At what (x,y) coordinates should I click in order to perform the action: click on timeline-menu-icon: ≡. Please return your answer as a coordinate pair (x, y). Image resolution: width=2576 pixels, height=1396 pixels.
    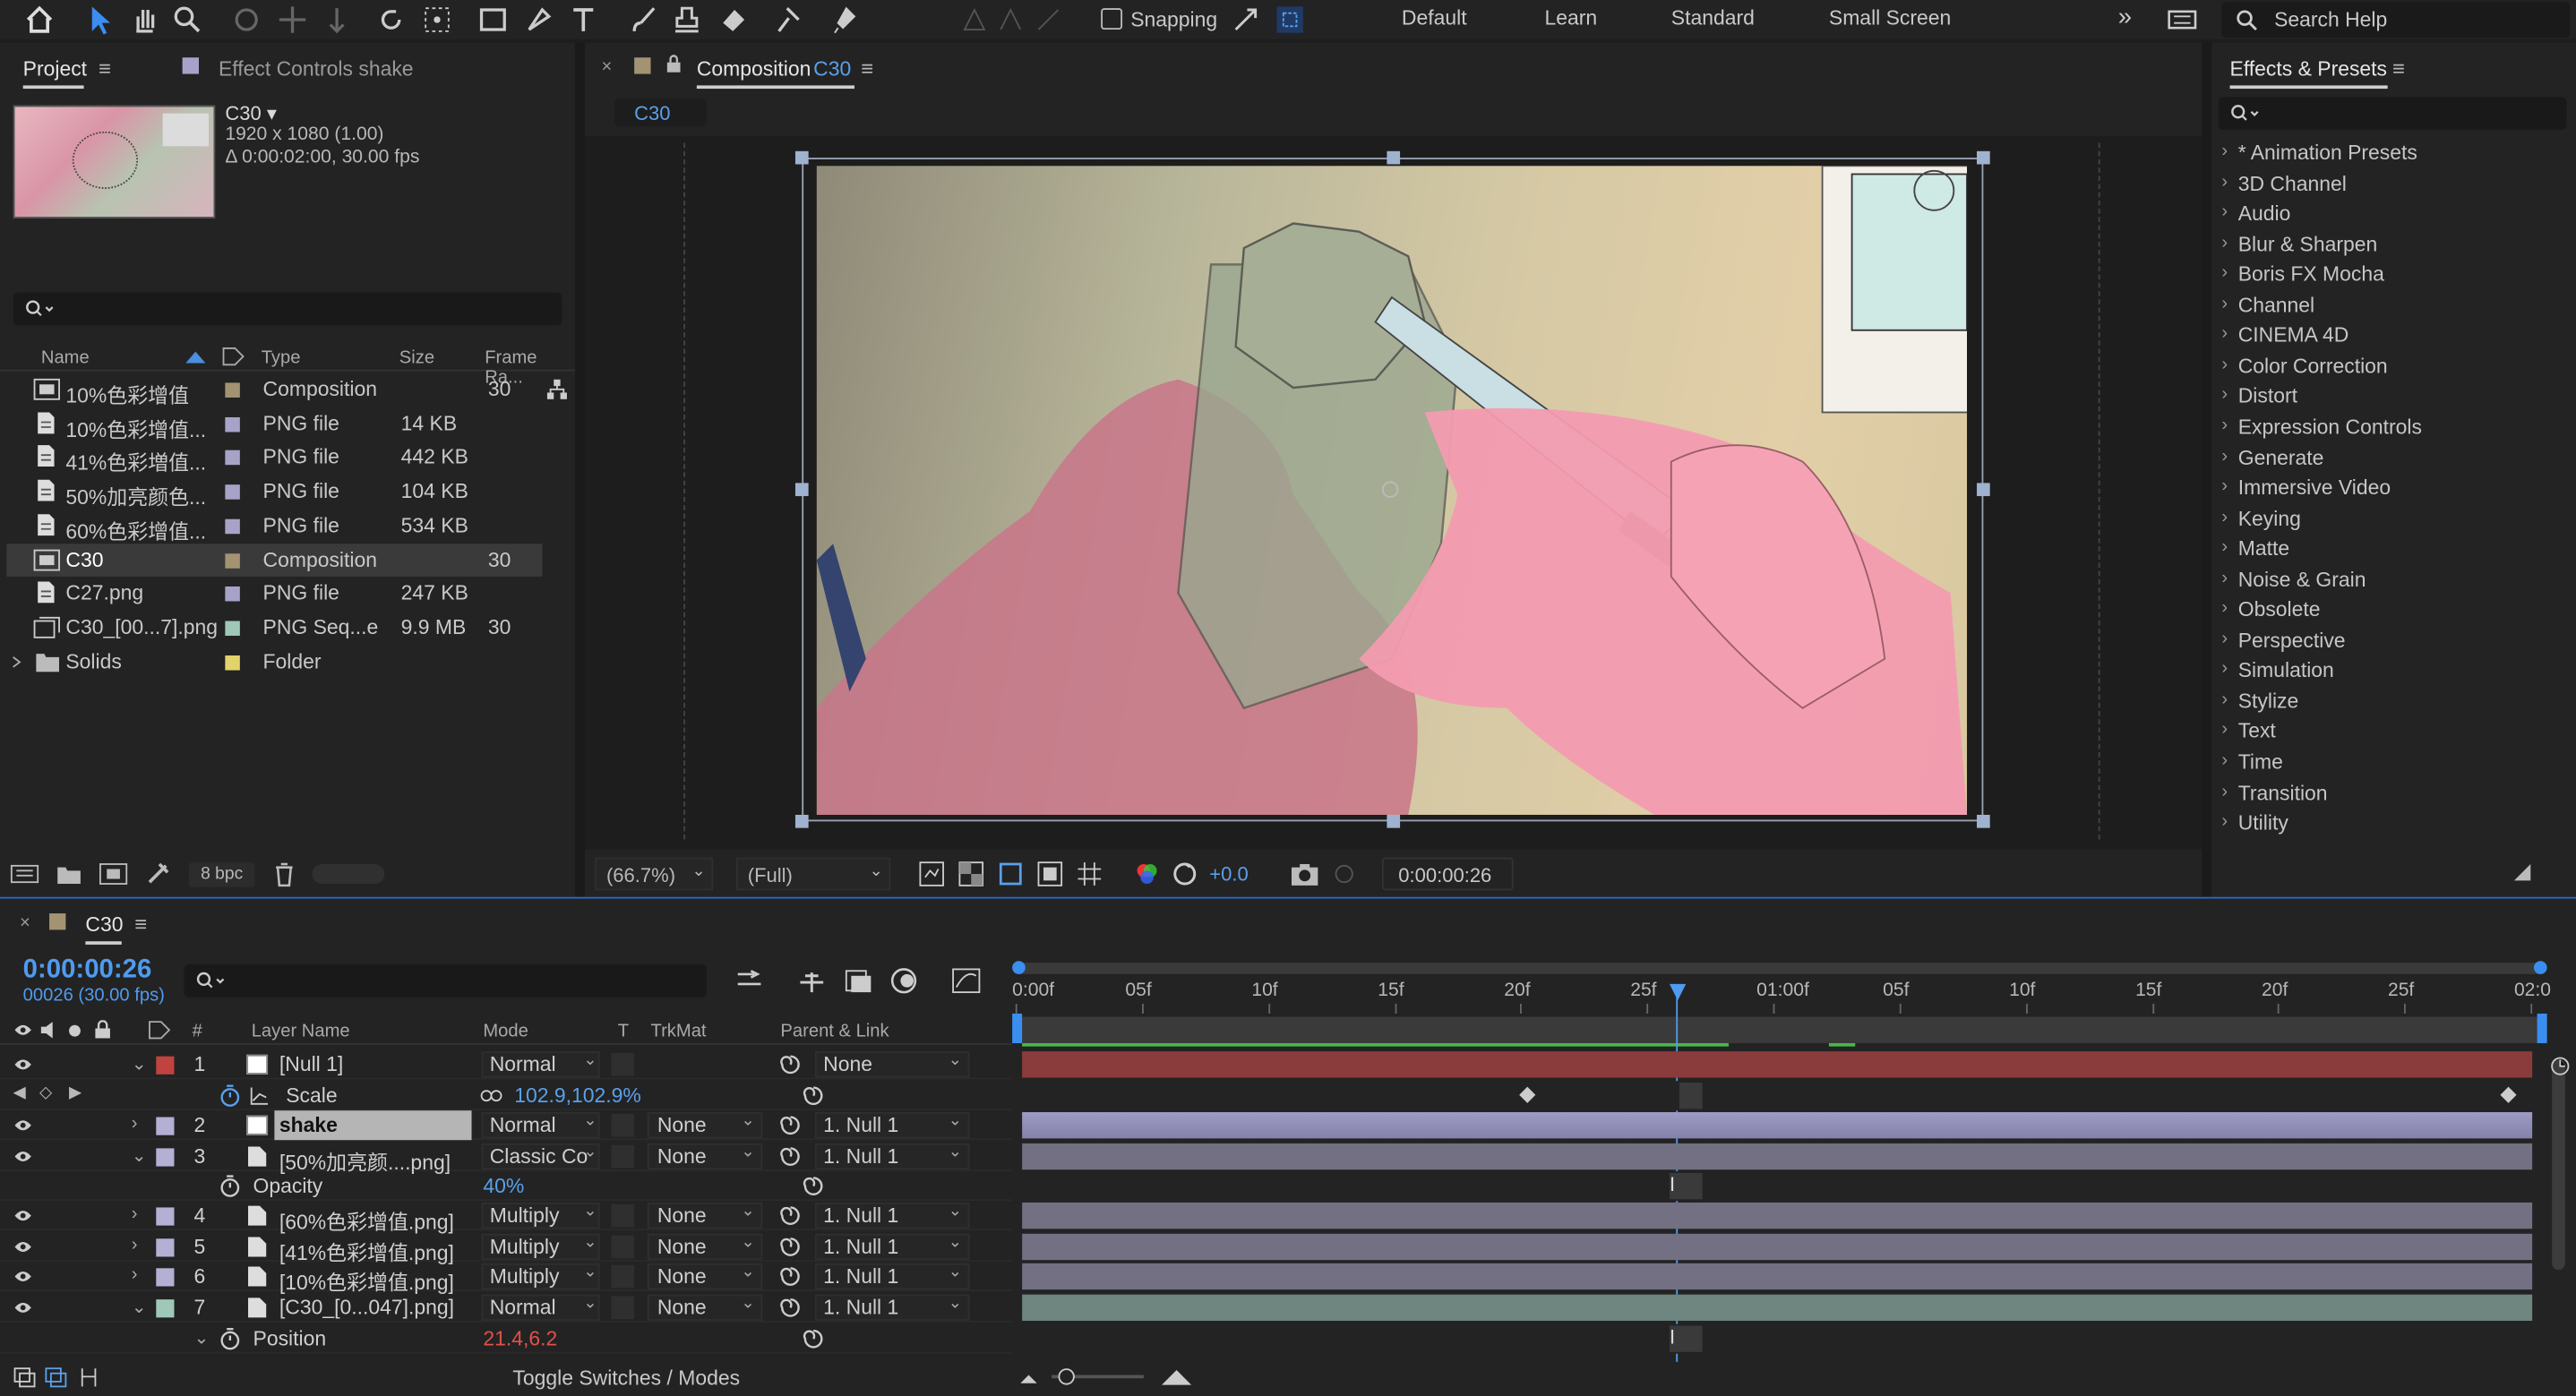
    Looking at the image, I should click on (140, 924).